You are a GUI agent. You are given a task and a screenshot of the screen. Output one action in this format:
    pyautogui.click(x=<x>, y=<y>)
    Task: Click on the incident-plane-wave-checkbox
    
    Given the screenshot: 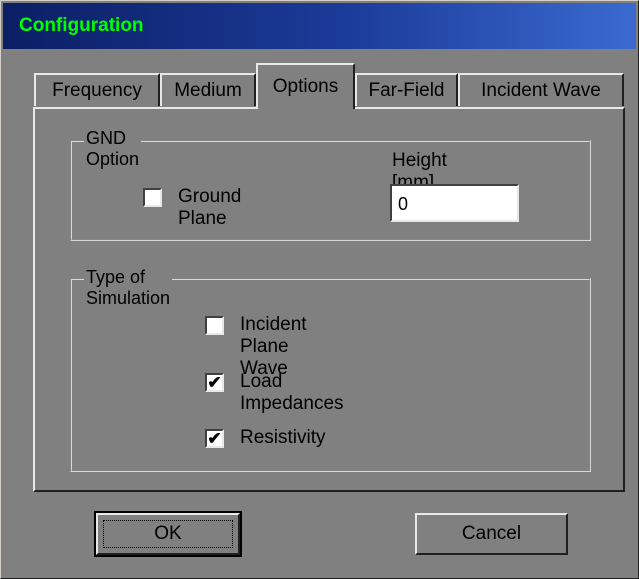 What is the action you would take?
    pyautogui.click(x=214, y=325)
    